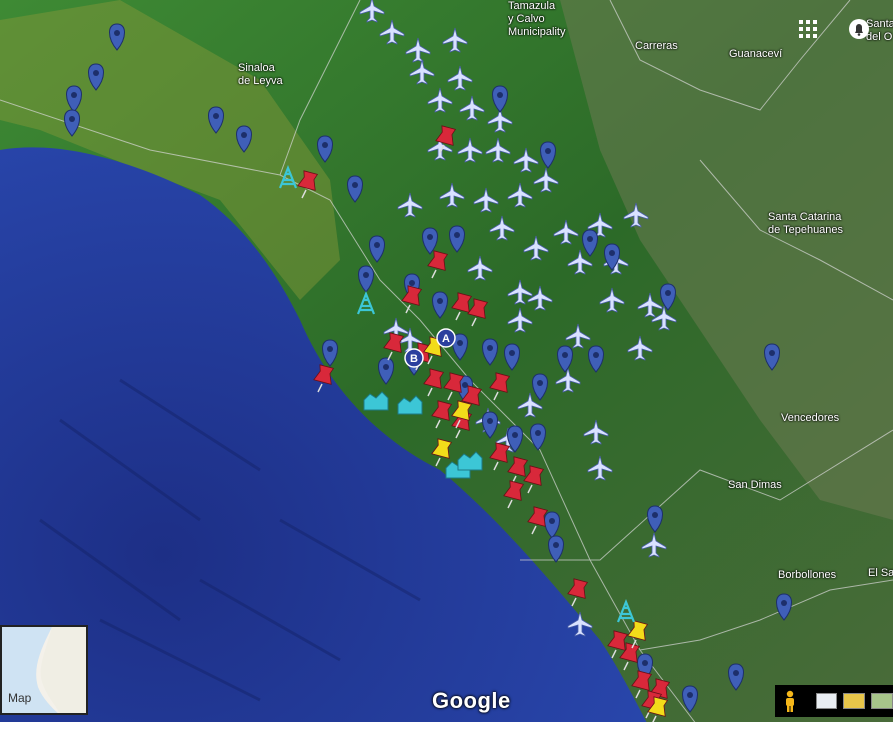  What do you see at coordinates (882, 701) in the screenshot?
I see `layer-thumb-map` at bounding box center [882, 701].